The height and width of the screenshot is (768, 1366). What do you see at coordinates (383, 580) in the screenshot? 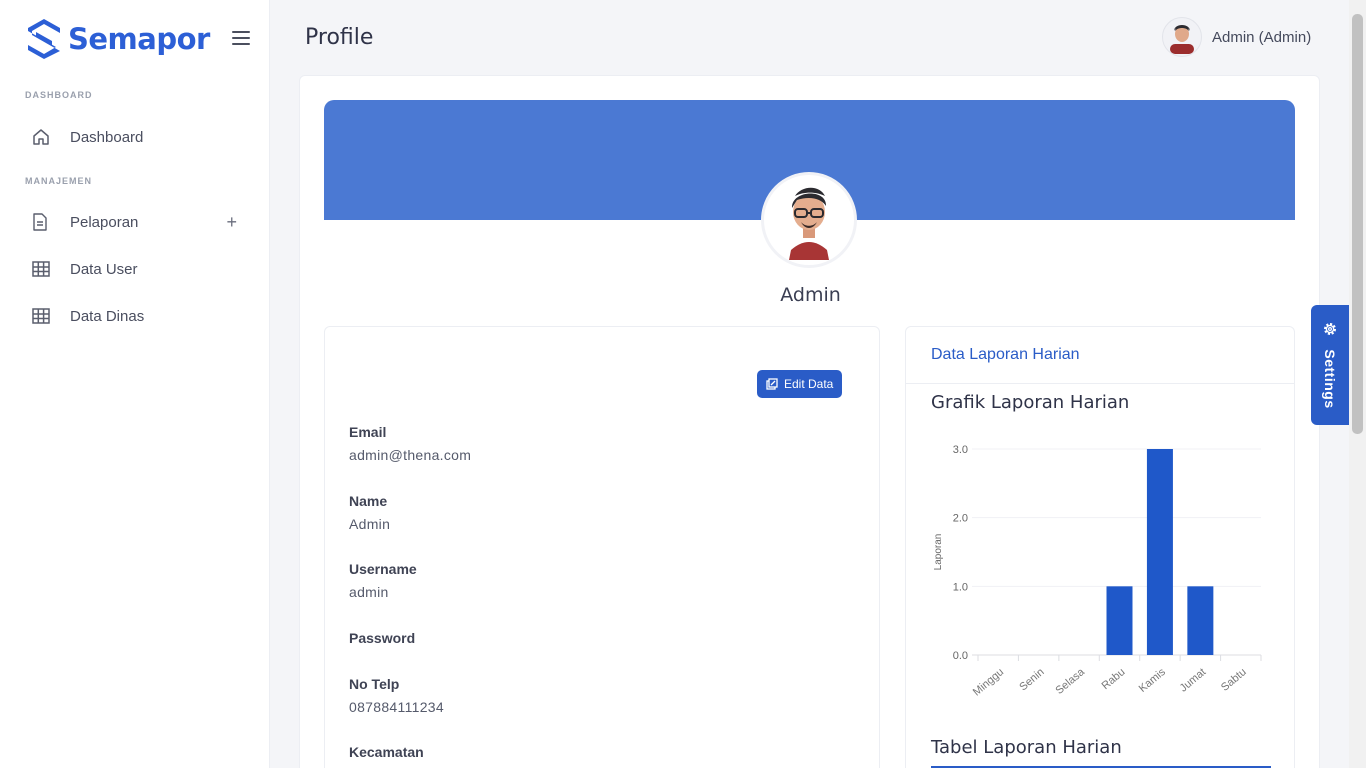
I see `field-username: Username admin` at bounding box center [383, 580].